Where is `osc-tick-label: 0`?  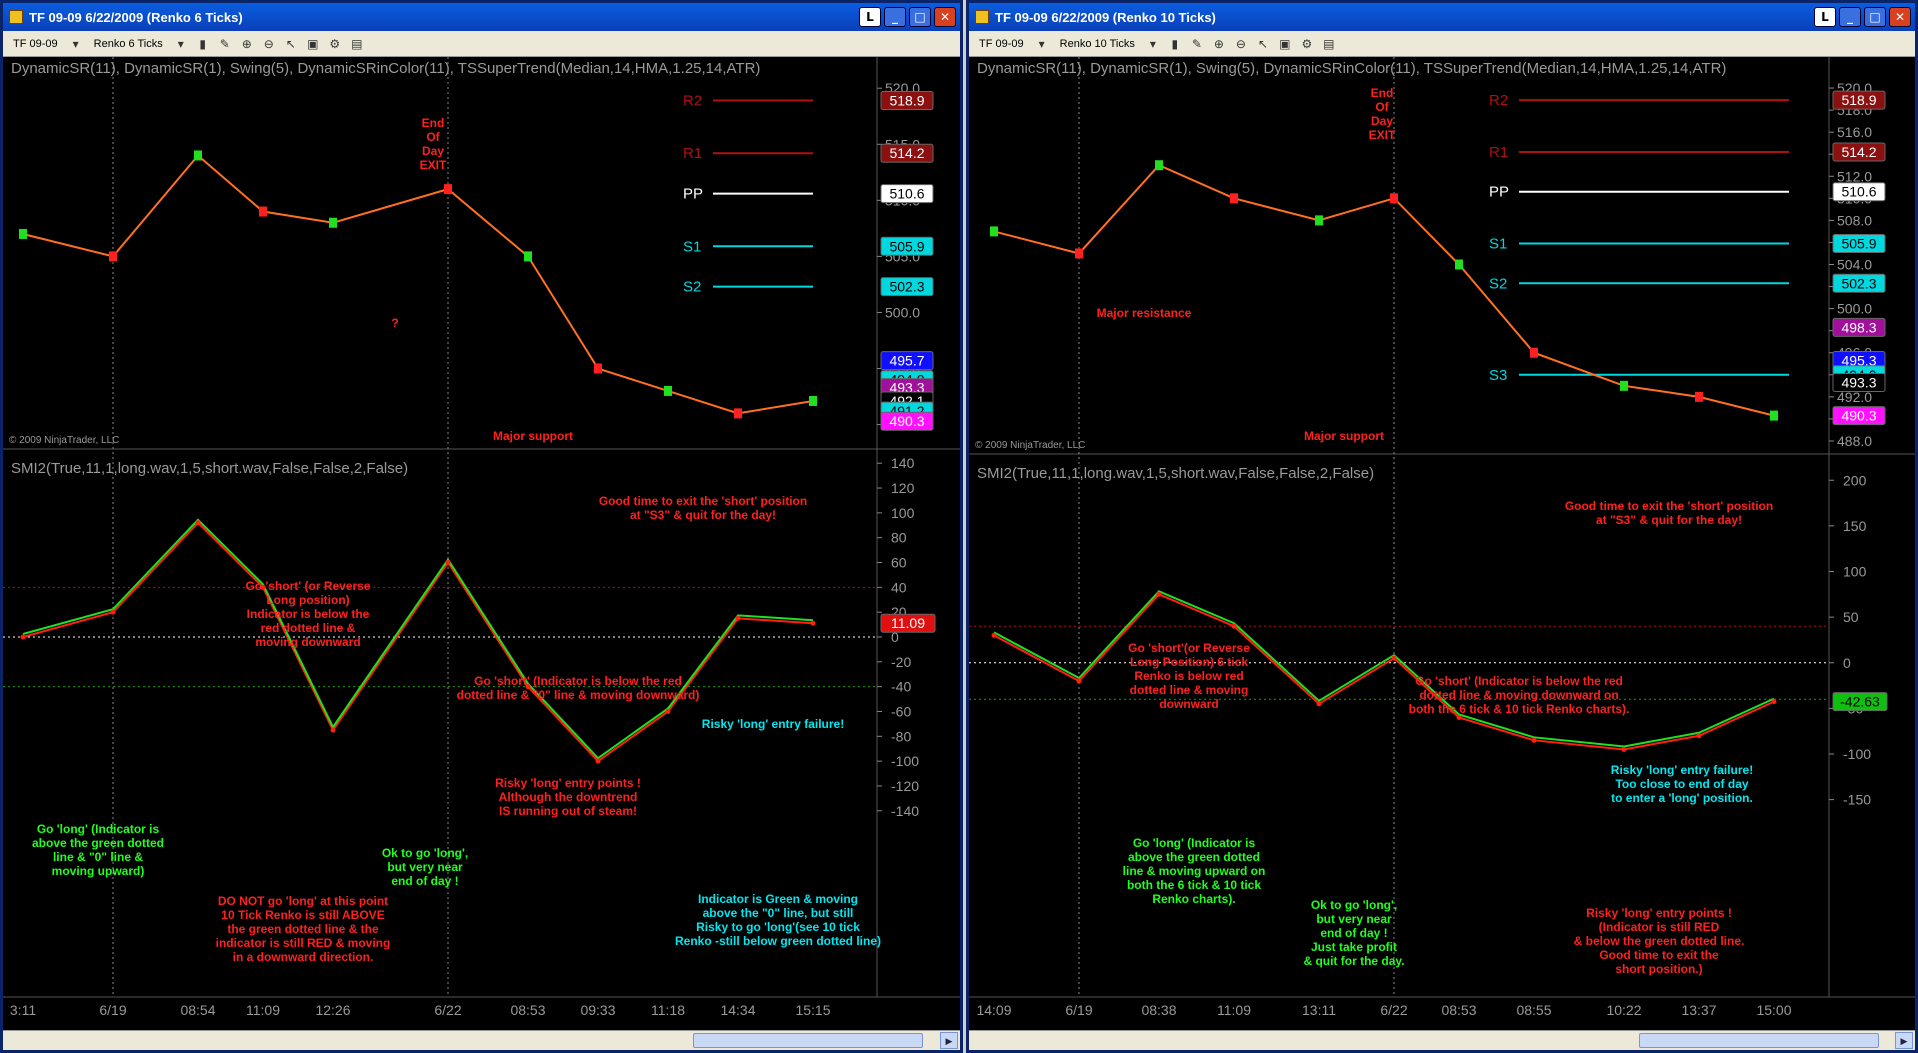
osc-tick-label: 0 is located at coordinates (1847, 663).